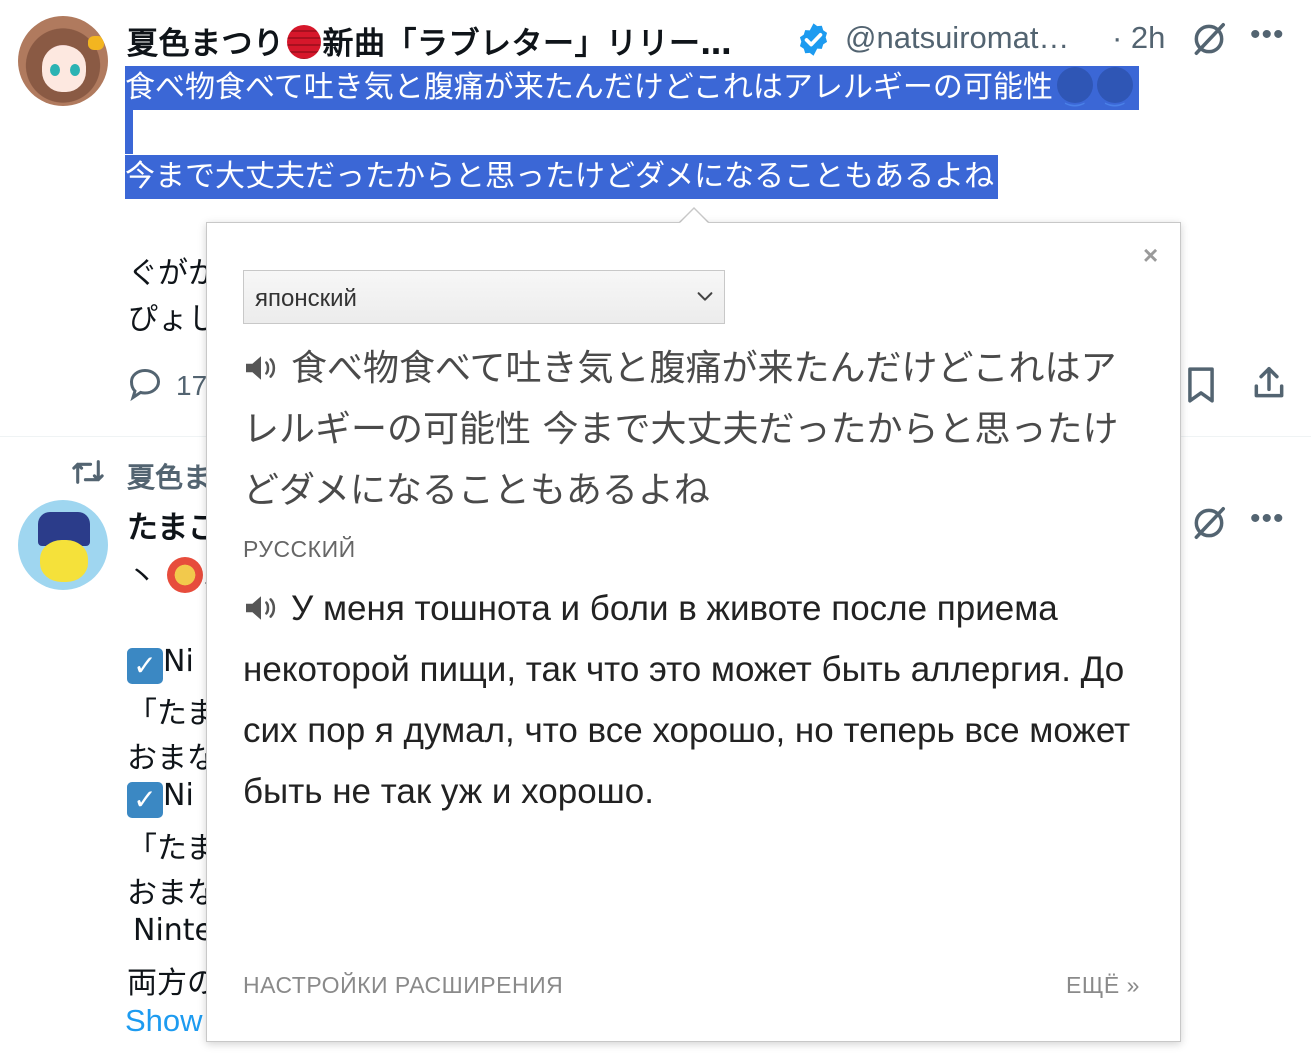 The width and height of the screenshot is (1311, 1063). Describe the element at coordinates (813, 39) in the screenshot. I see `verified-badge-icon` at that location.